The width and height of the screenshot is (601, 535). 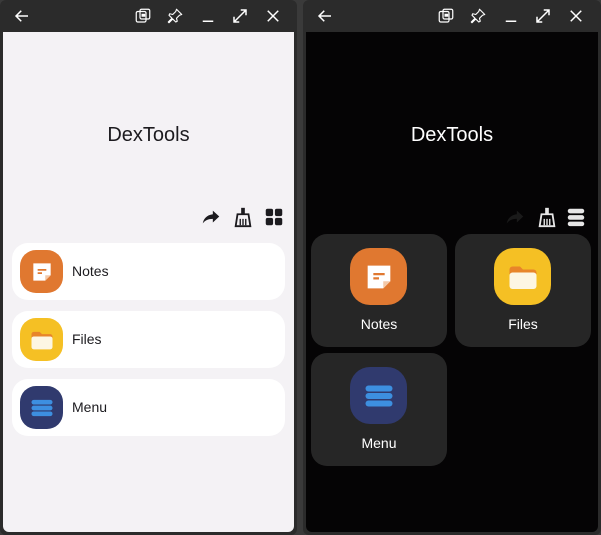 What do you see at coordinates (379, 443) in the screenshot?
I see `tile-label: Menu` at bounding box center [379, 443].